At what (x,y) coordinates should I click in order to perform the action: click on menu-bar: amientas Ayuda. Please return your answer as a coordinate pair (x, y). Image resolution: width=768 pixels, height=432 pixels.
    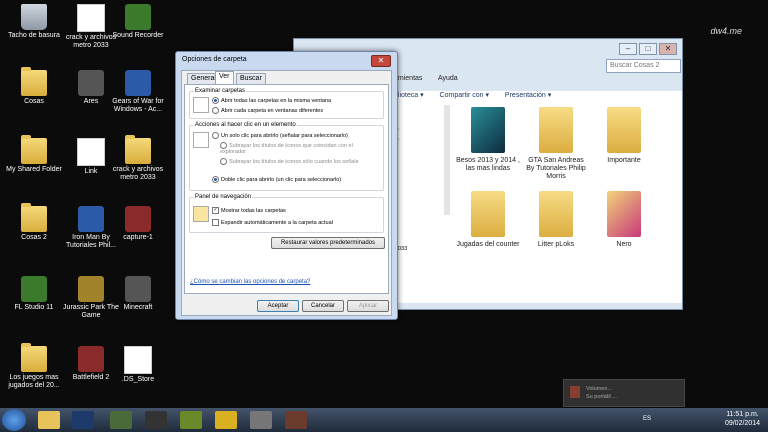
    Looking at the image, I should click on (433, 78).